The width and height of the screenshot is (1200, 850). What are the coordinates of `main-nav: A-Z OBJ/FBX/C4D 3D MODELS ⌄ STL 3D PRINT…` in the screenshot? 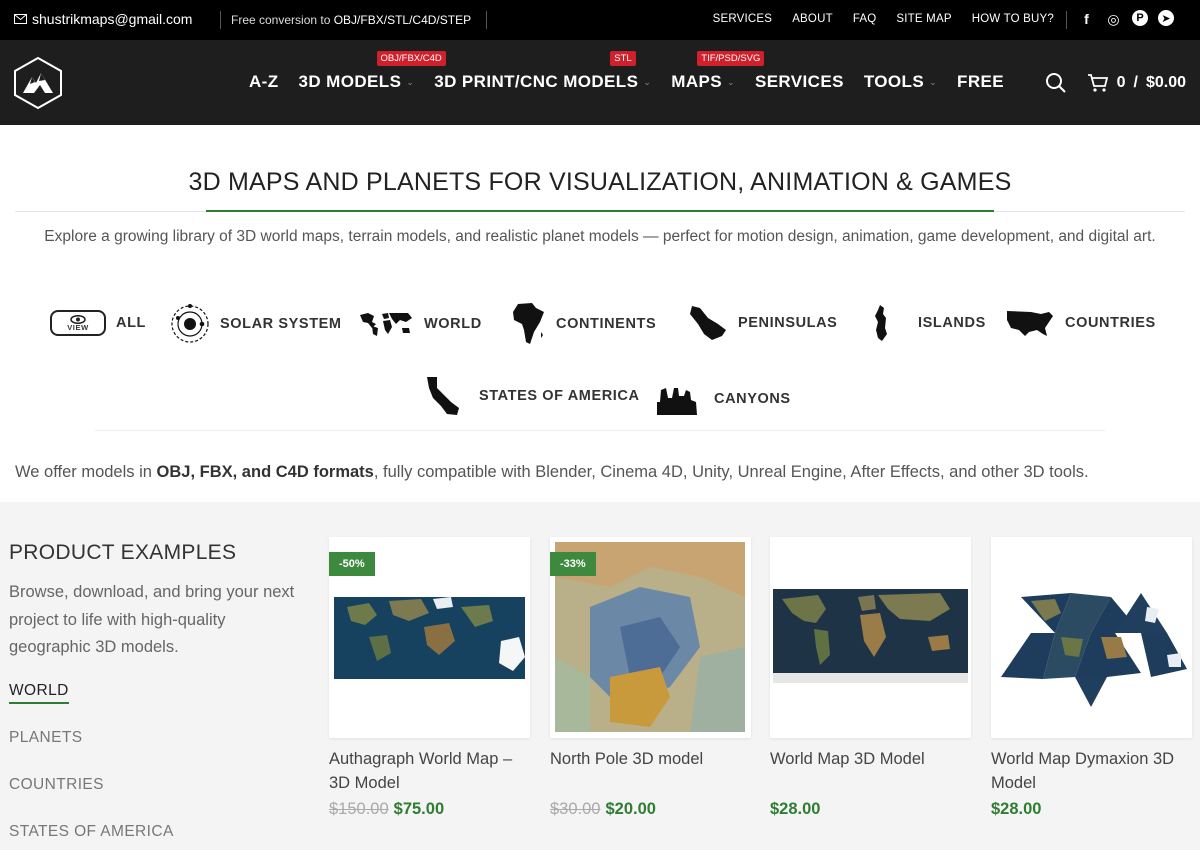 It's located at (636, 71).